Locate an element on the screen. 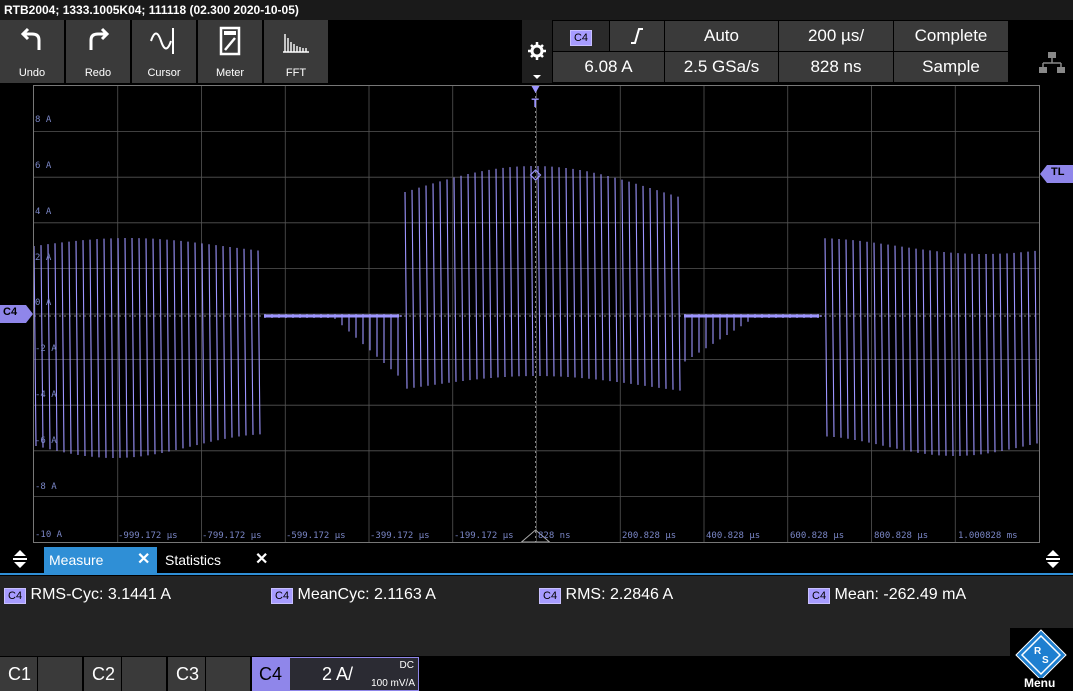  channel-c1-button: C1 is located at coordinates (18, 674).